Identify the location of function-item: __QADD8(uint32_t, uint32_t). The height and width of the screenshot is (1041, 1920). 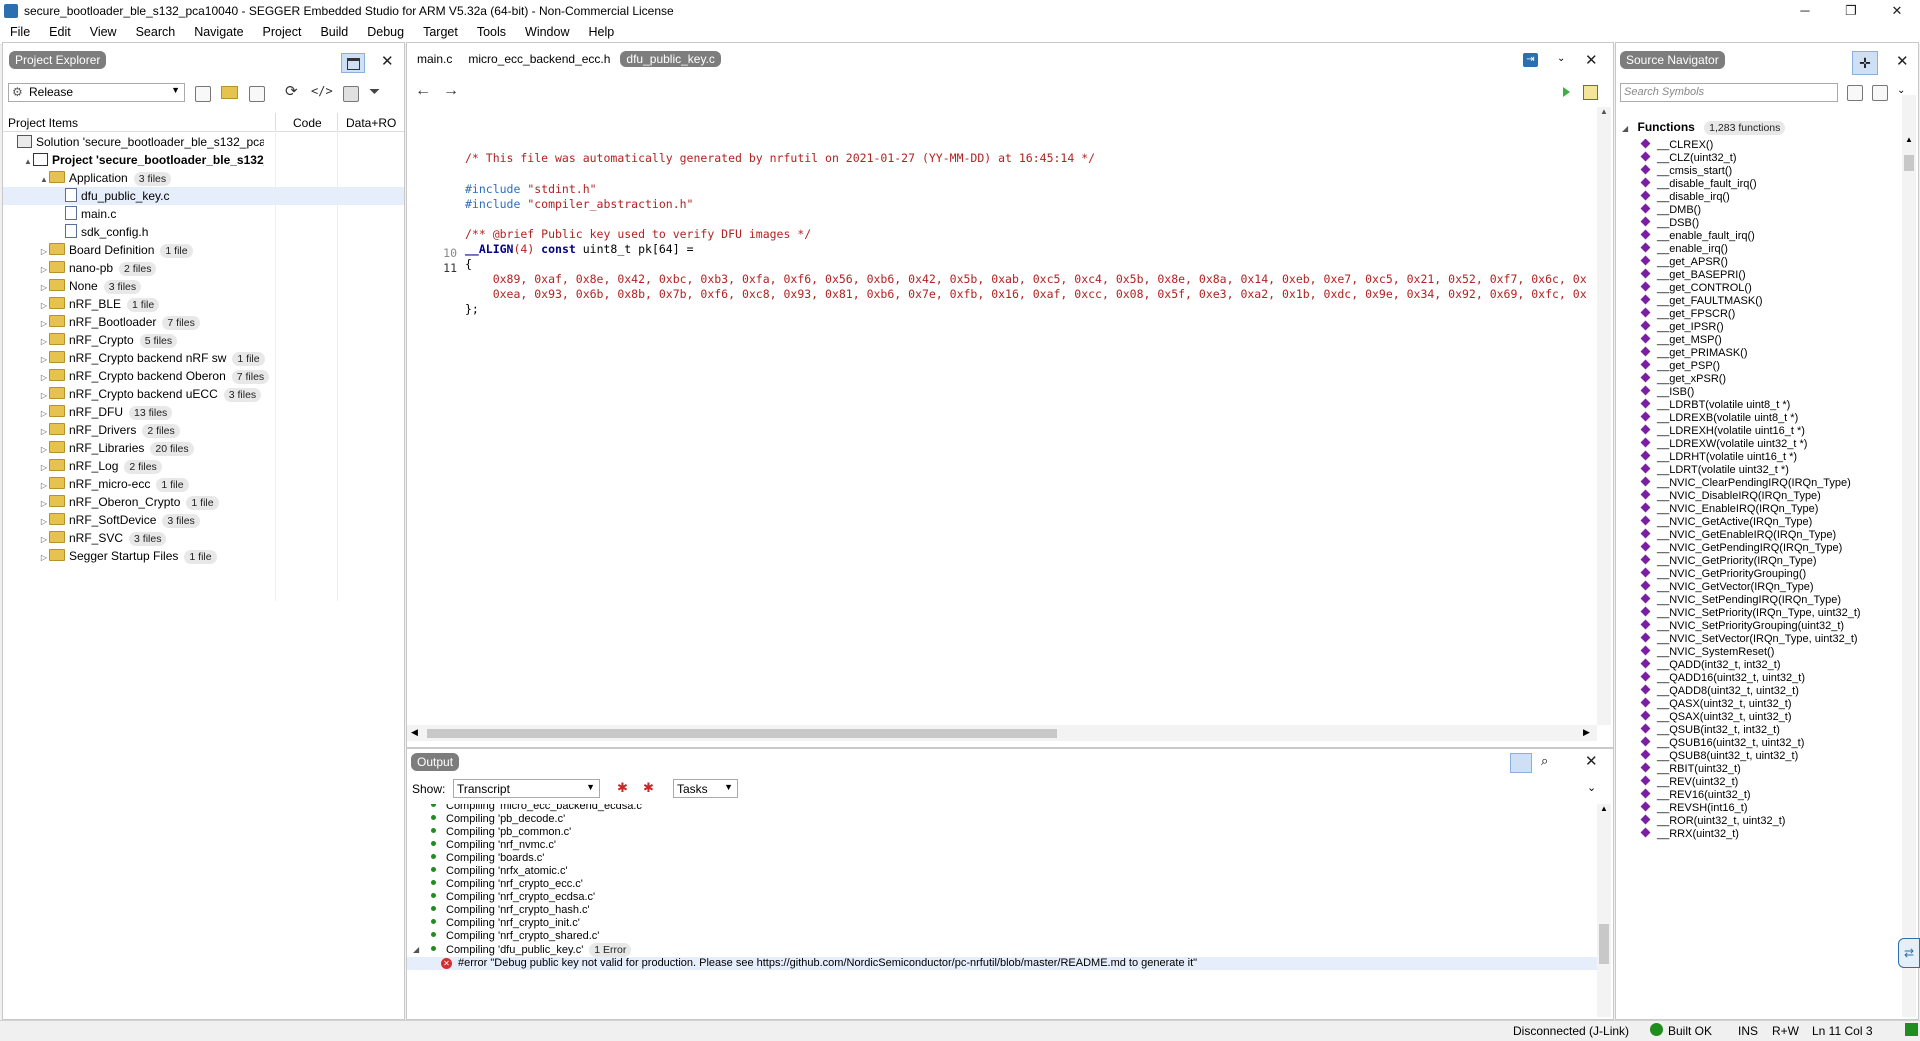
(1707, 691).